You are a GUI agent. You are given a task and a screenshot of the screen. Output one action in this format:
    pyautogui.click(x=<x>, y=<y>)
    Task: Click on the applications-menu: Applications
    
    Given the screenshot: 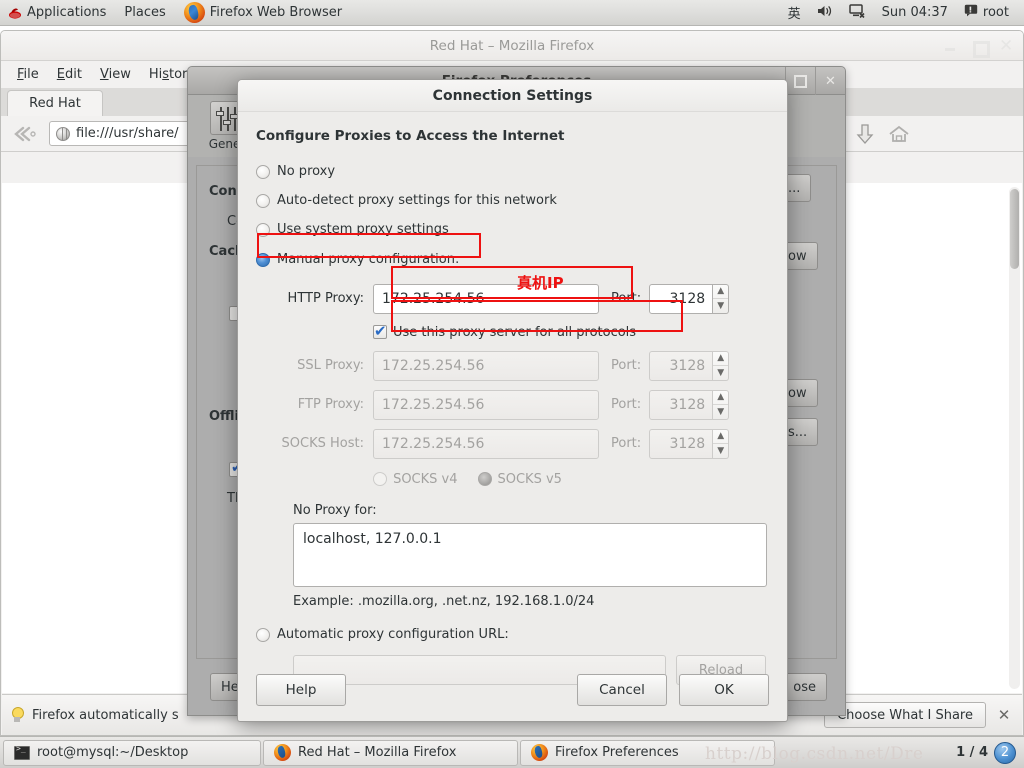 What is the action you would take?
    pyautogui.click(x=57, y=13)
    